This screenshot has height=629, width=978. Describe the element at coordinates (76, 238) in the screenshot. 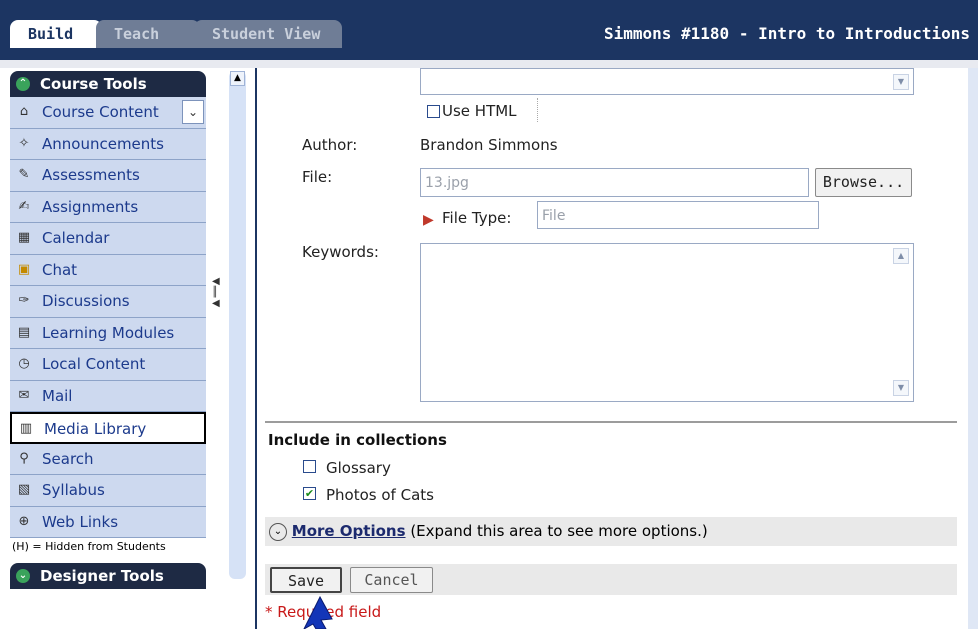

I see `sidebar-item-label: Calendar` at that location.